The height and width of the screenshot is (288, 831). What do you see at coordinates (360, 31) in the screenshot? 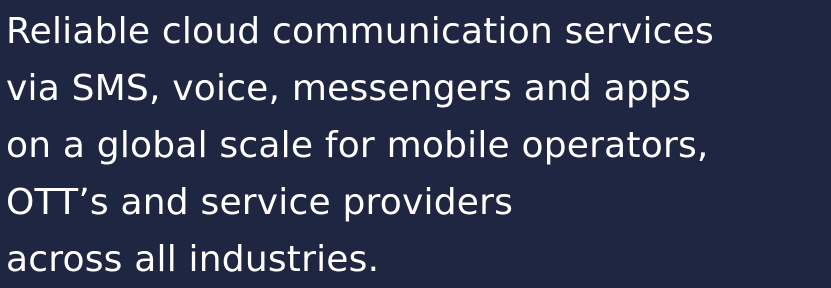
I see `headline-line-1: Reliable cloud communication services` at bounding box center [360, 31].